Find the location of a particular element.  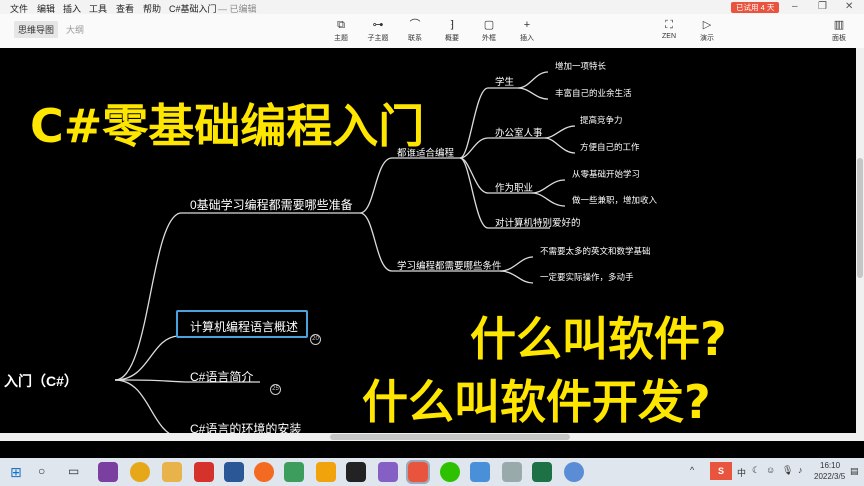

subtopic-button: ⊶ 子主题 is located at coordinates (378, 30).